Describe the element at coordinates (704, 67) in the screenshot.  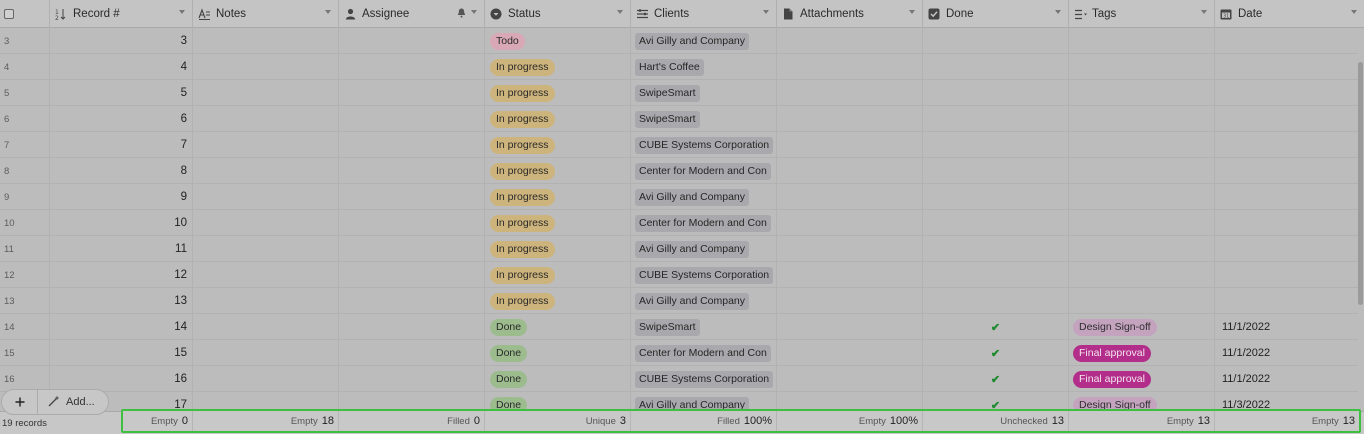
I see `clients-cell: Hart's Coffee` at that location.